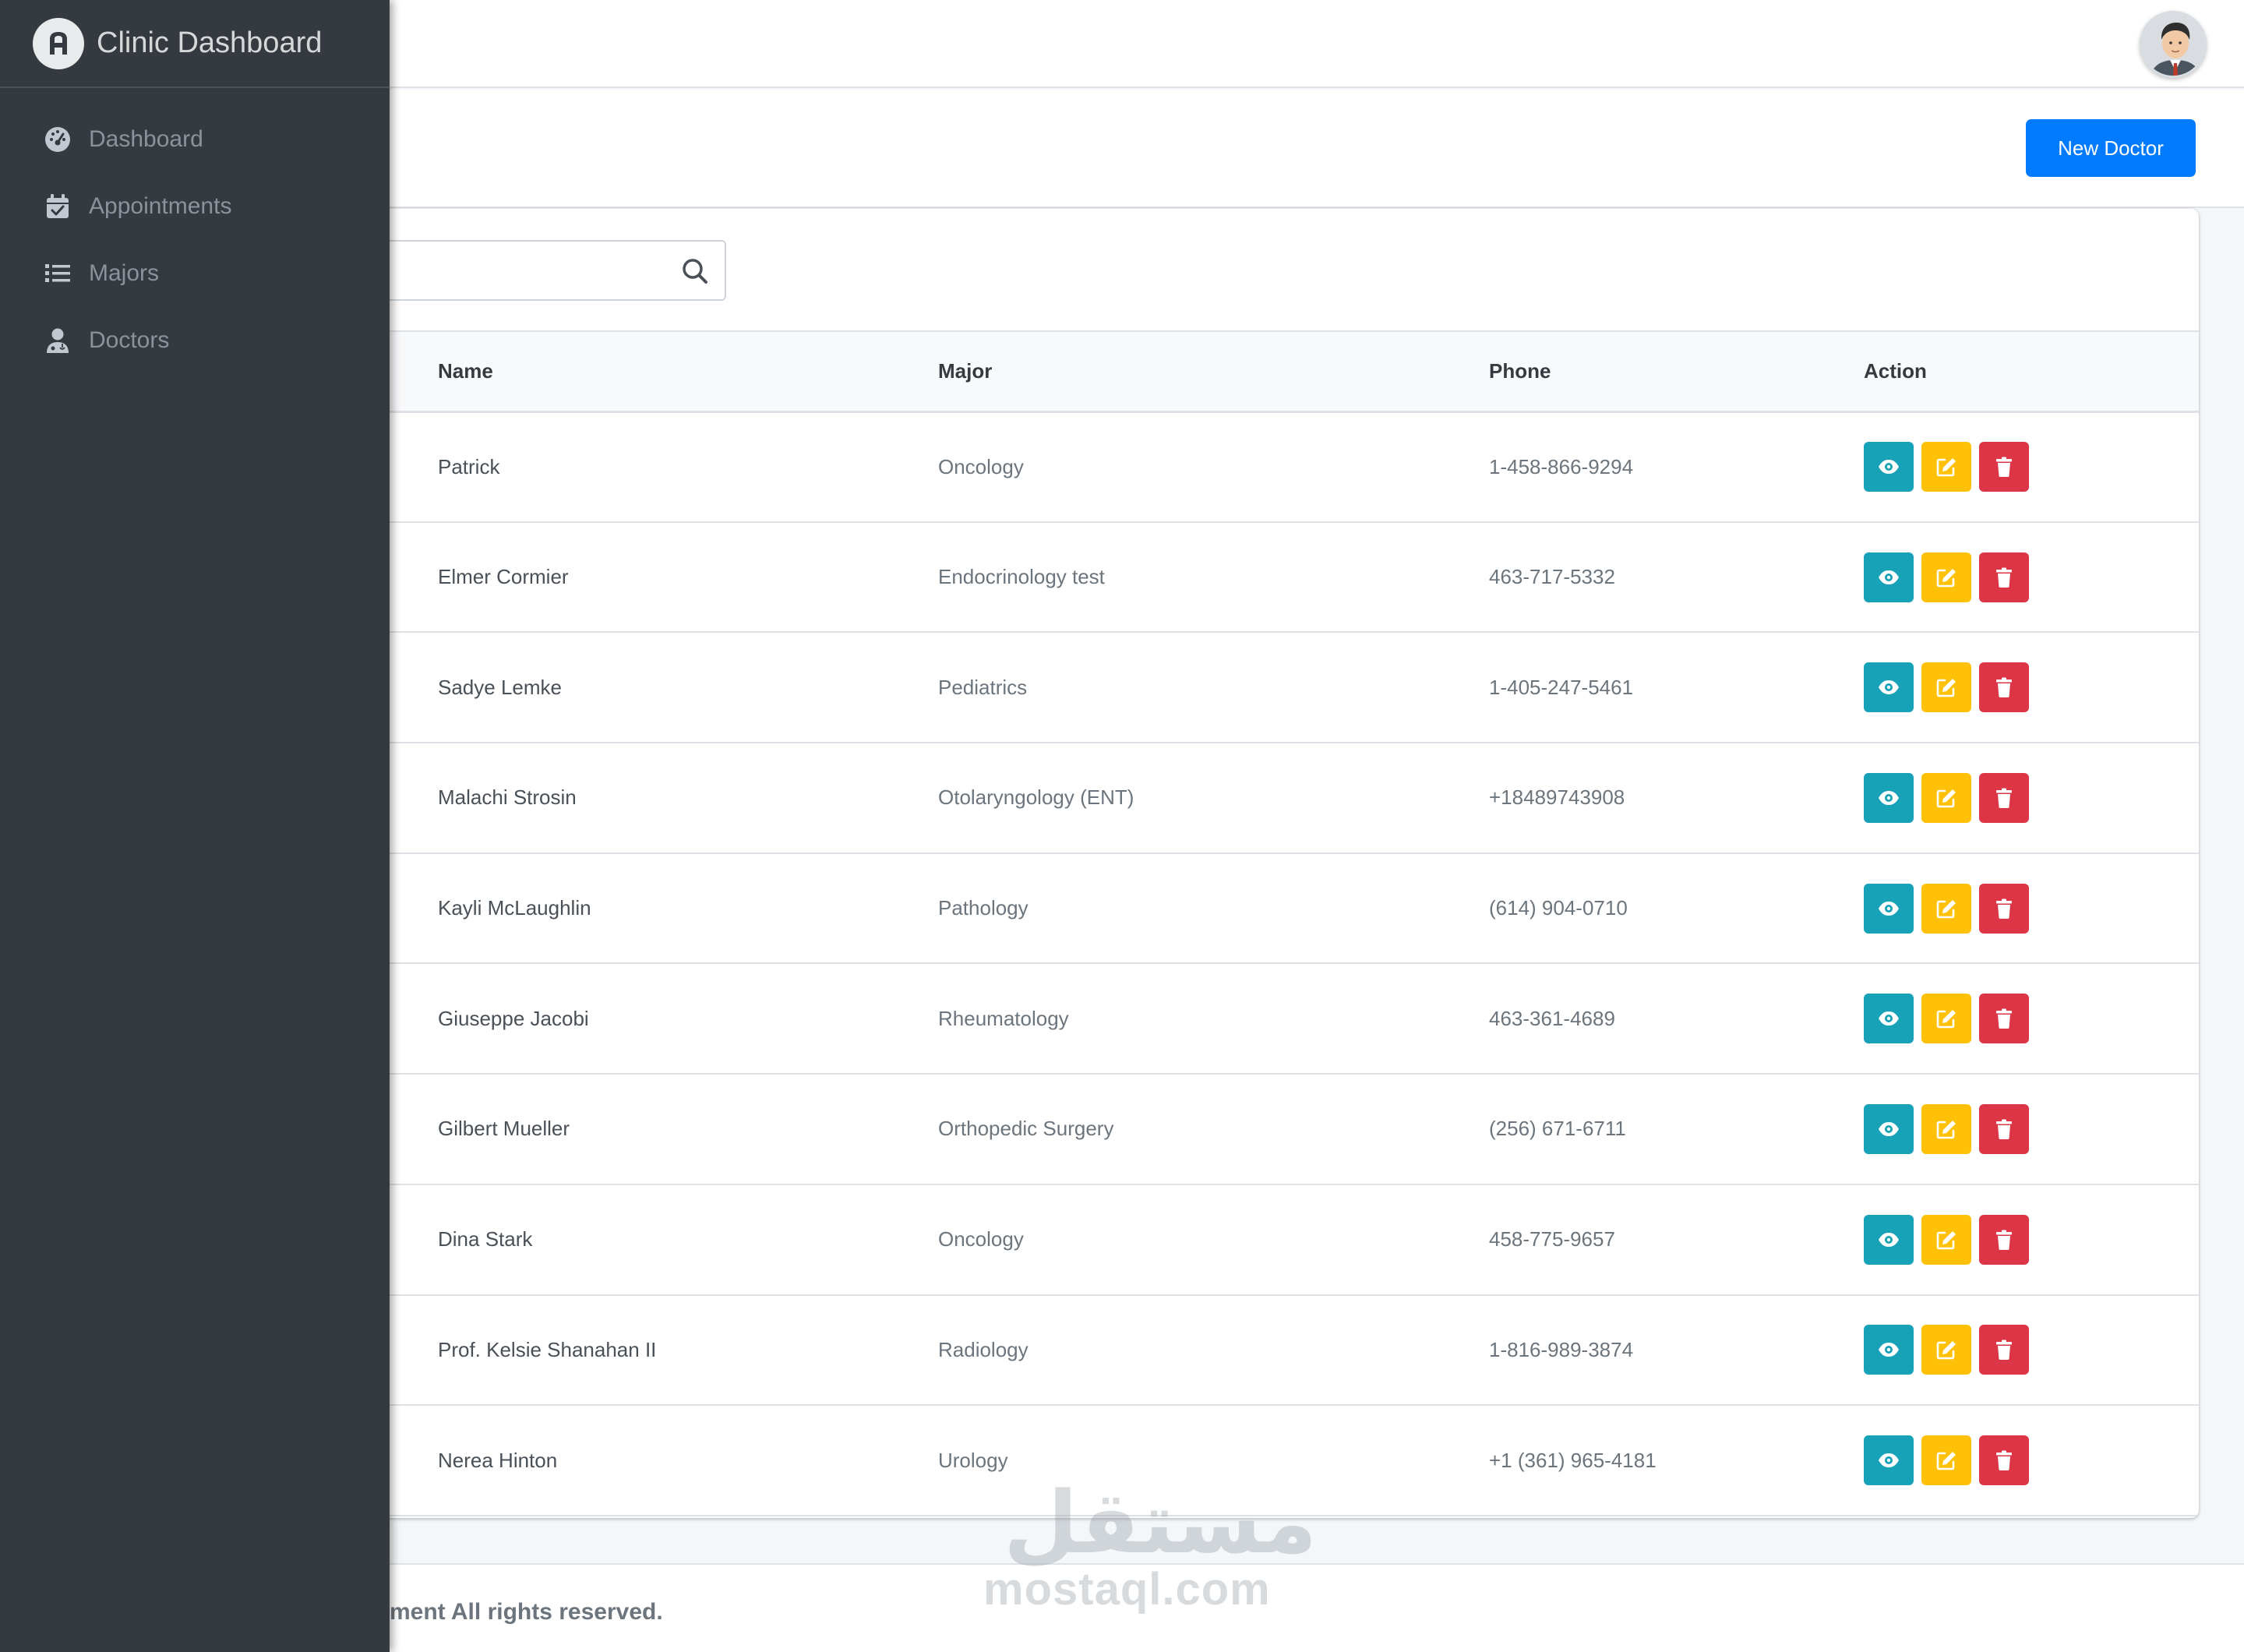 Image resolution: width=2244 pixels, height=1652 pixels. What do you see at coordinates (1213, 909) in the screenshot?
I see `cell-major: Pathology` at bounding box center [1213, 909].